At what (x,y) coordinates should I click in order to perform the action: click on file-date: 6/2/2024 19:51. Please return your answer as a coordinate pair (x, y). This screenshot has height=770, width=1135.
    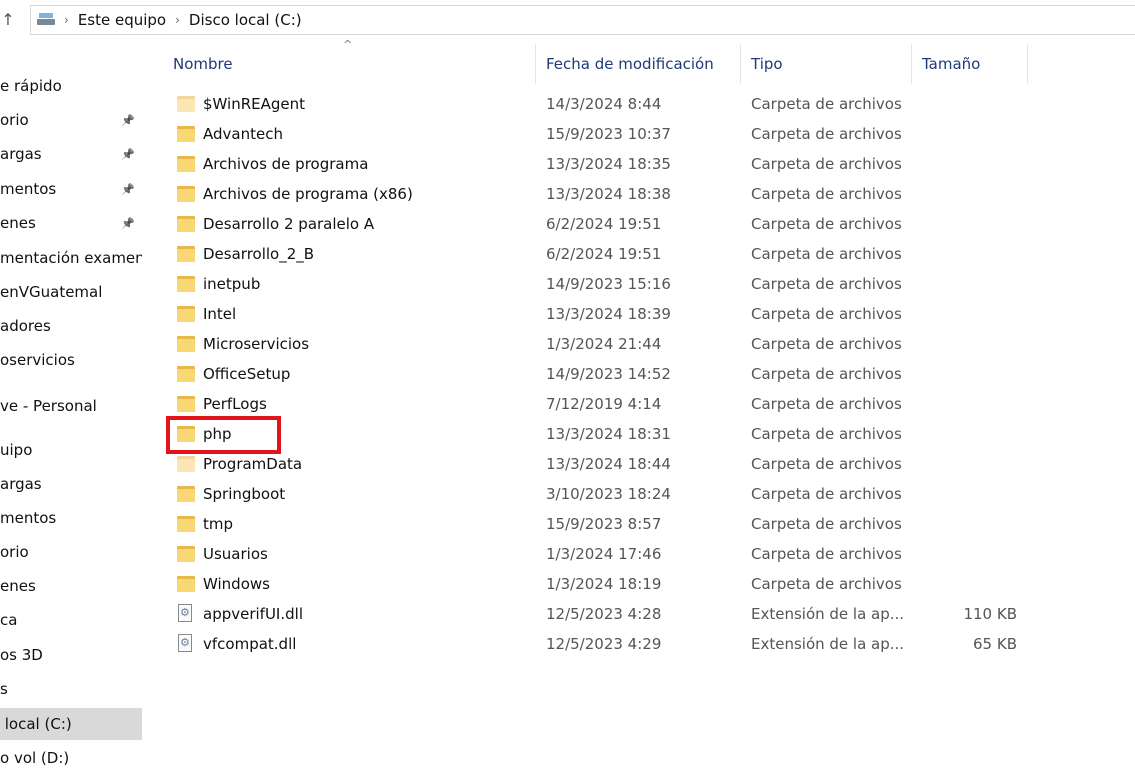
    Looking at the image, I should click on (604, 254).